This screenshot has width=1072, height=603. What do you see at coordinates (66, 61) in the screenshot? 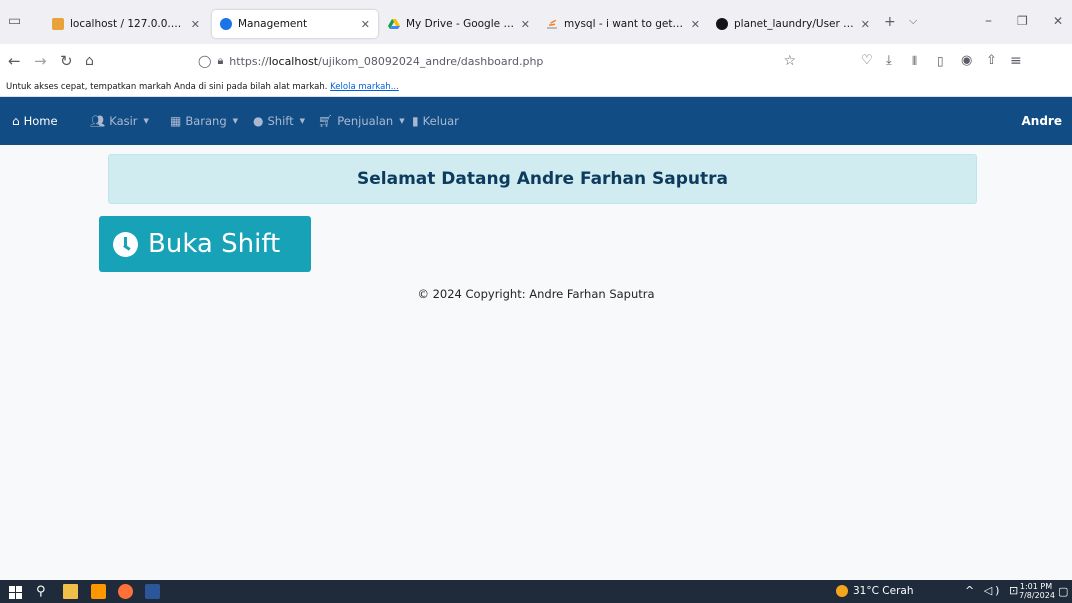
I see `reload-icon: ↻` at bounding box center [66, 61].